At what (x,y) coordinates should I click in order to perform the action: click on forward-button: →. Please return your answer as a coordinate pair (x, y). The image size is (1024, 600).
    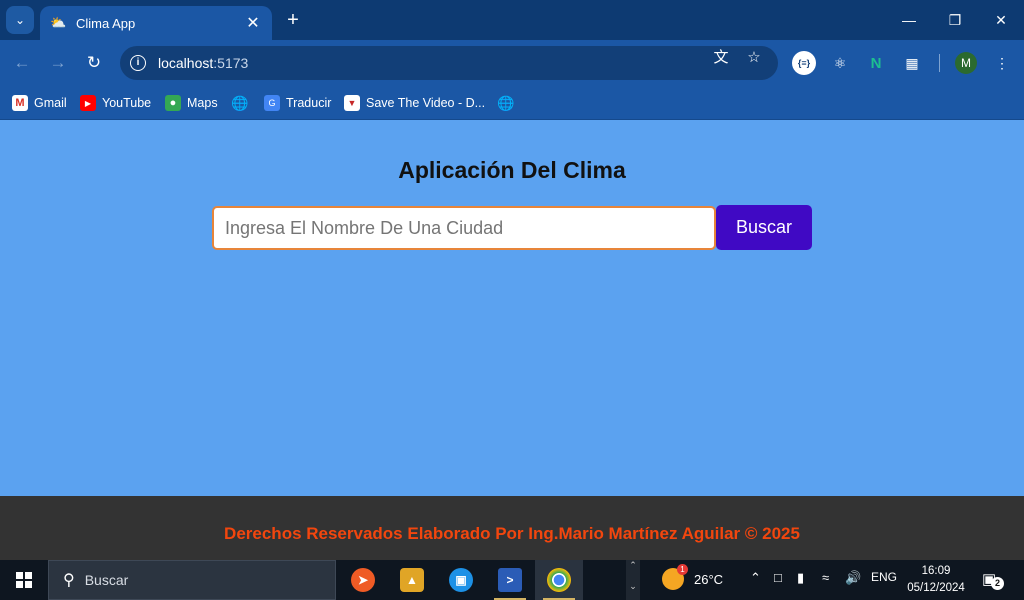
    Looking at the image, I should click on (58, 63).